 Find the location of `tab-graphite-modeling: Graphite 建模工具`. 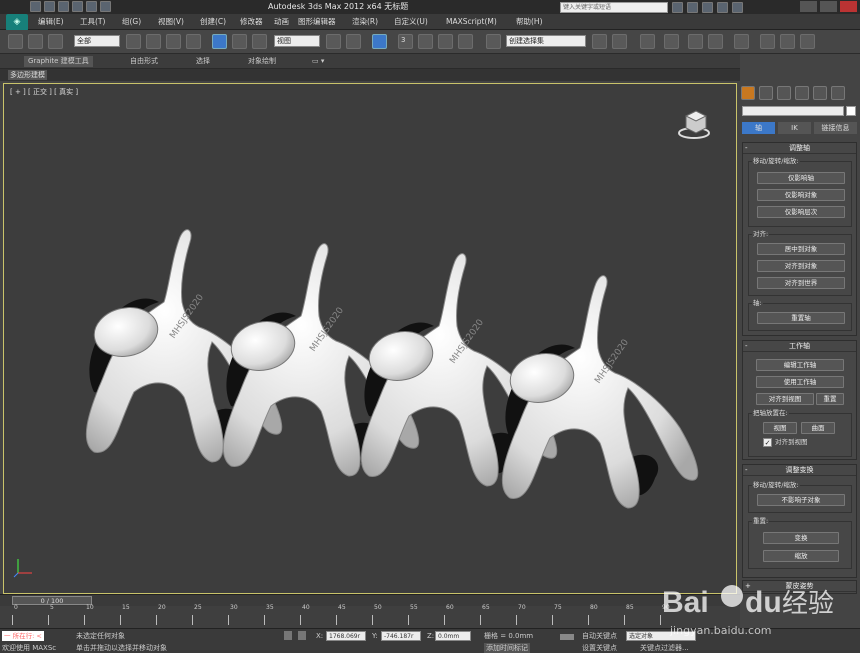

tab-graphite-modeling: Graphite 建模工具 is located at coordinates (58, 61).